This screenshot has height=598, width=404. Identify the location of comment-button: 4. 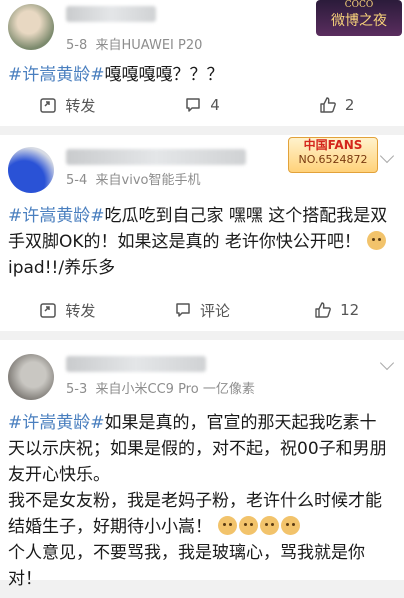
(202, 105).